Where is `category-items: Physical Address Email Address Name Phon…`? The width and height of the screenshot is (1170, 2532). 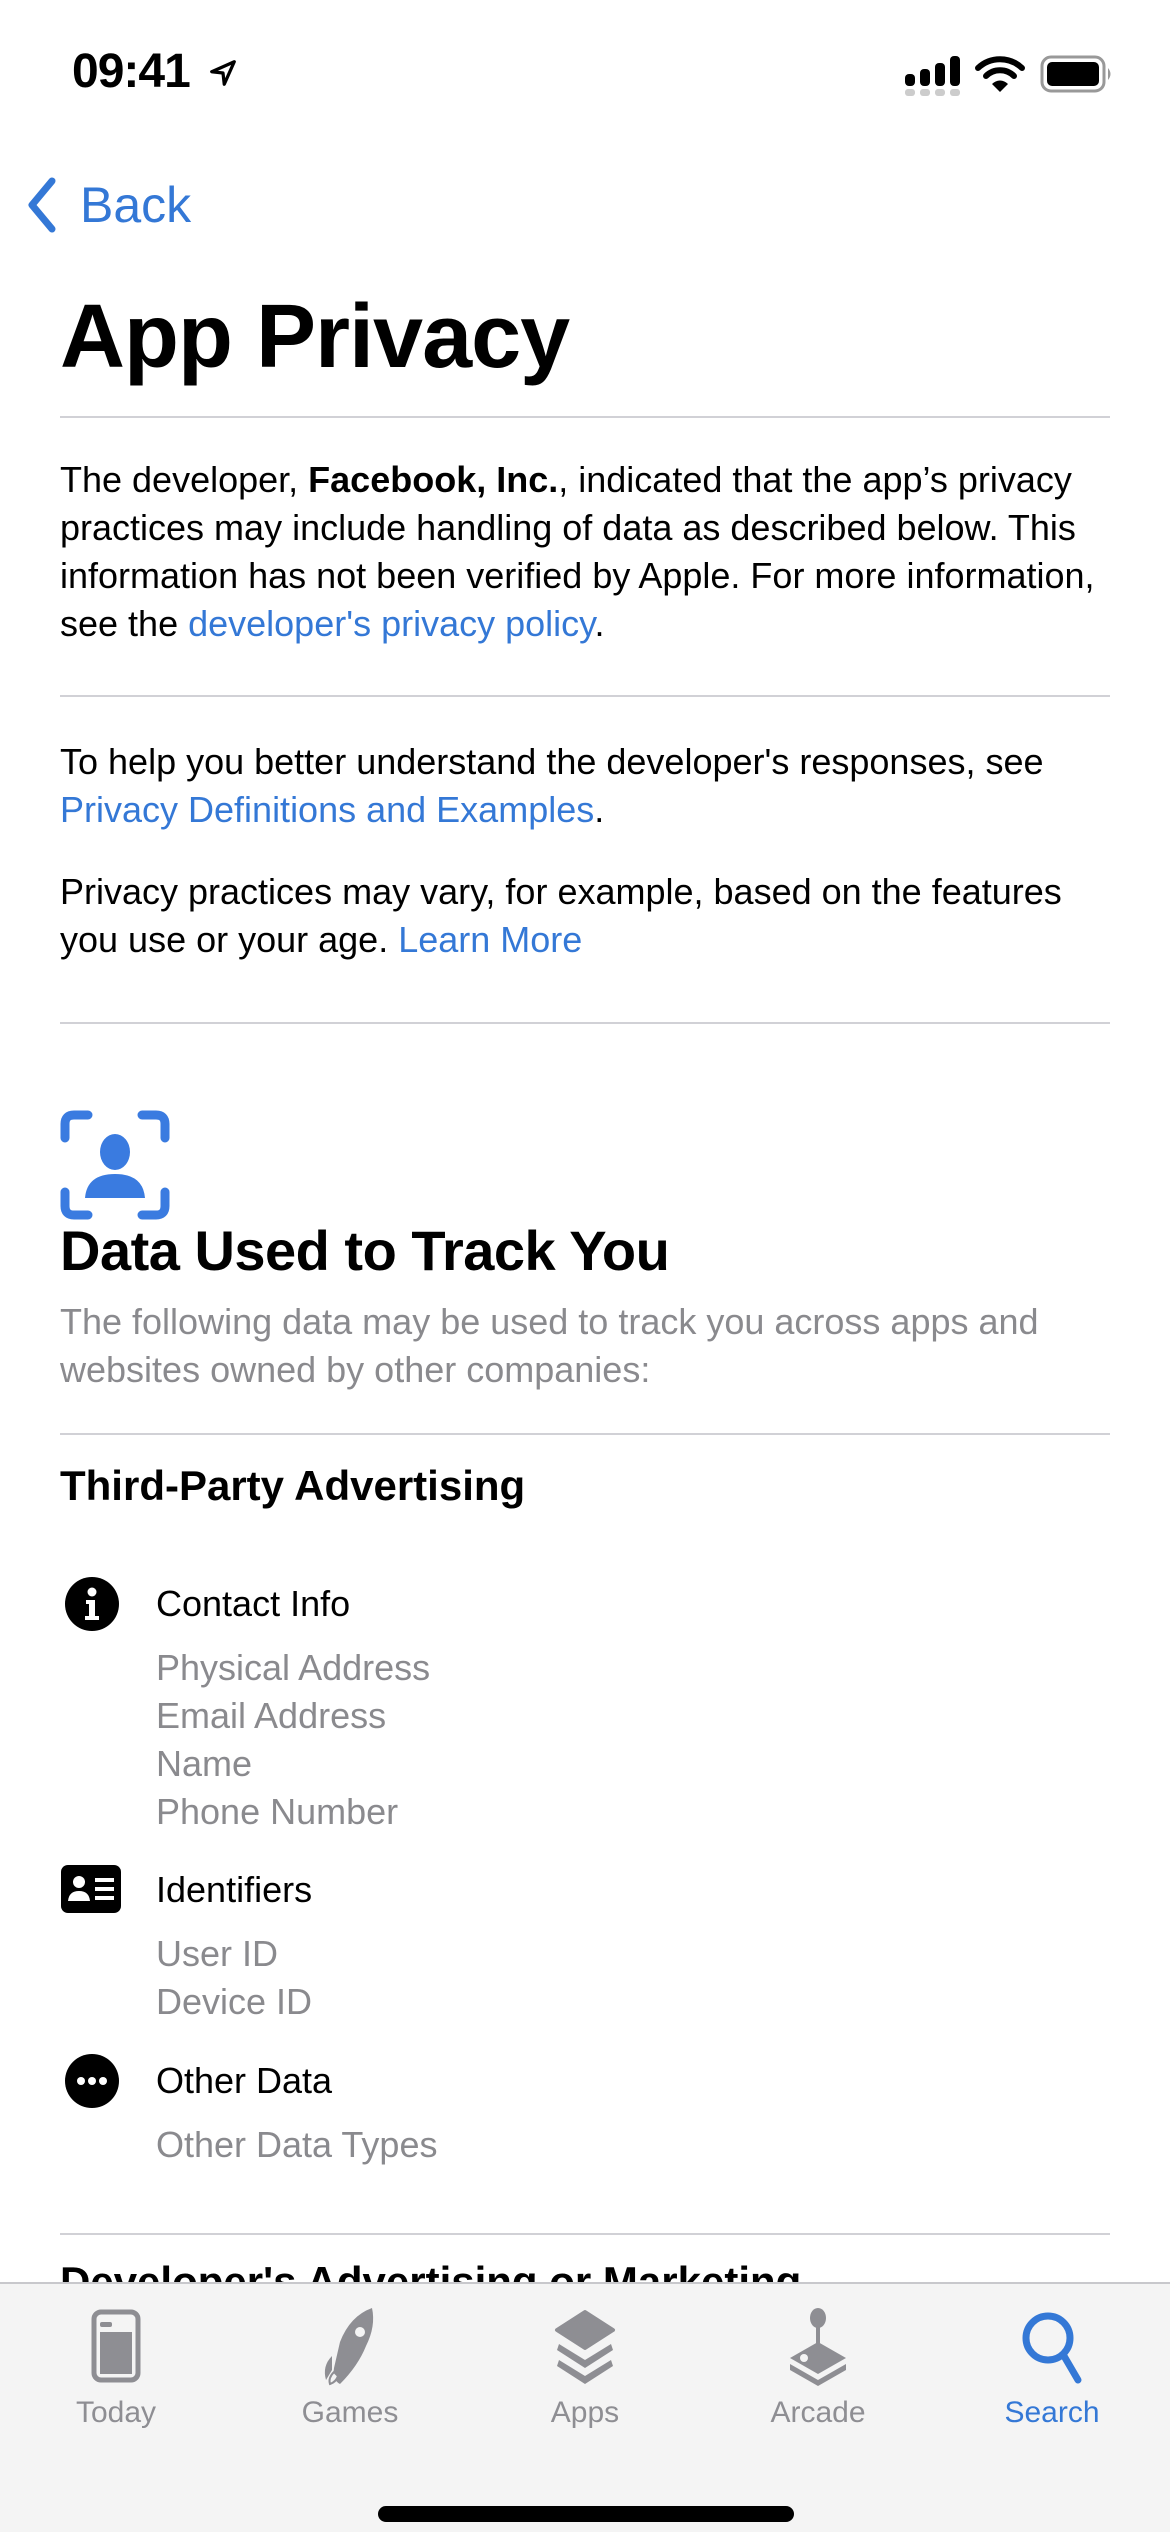
category-items: Physical Address Email Address Name Phon… is located at coordinates (293, 1740).